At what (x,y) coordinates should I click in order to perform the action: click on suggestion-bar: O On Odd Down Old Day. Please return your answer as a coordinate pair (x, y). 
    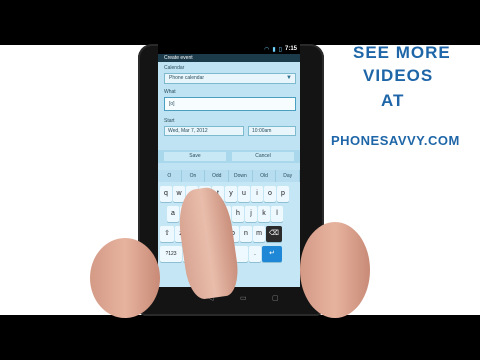
    Looking at the image, I should click on (229, 176).